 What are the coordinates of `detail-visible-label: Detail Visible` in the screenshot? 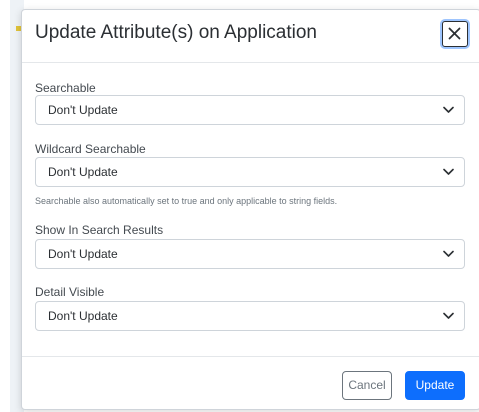 It's located at (70, 292).